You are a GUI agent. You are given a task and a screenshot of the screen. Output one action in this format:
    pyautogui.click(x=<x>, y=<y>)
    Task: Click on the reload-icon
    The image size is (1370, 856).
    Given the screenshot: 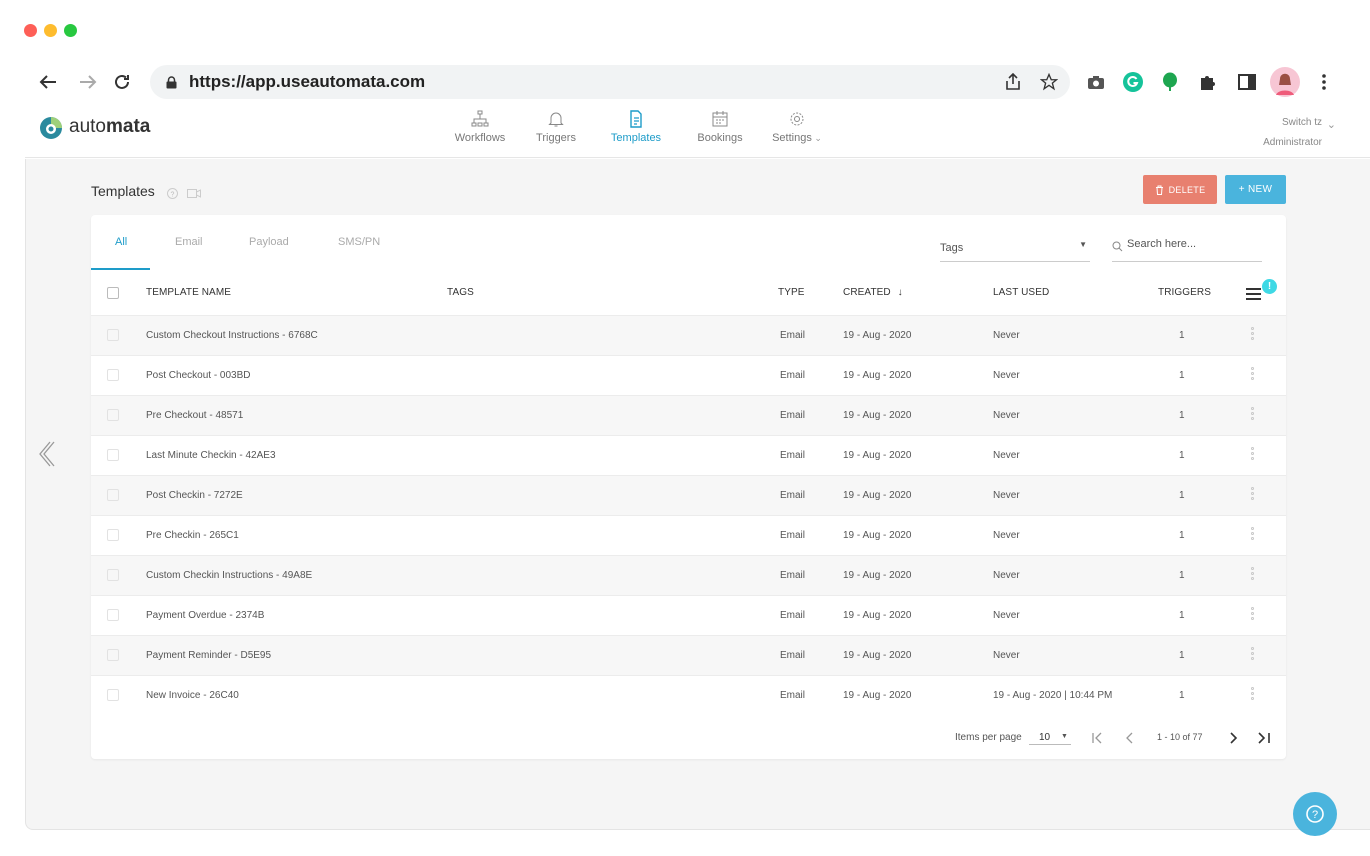 What is the action you would take?
    pyautogui.click(x=122, y=82)
    